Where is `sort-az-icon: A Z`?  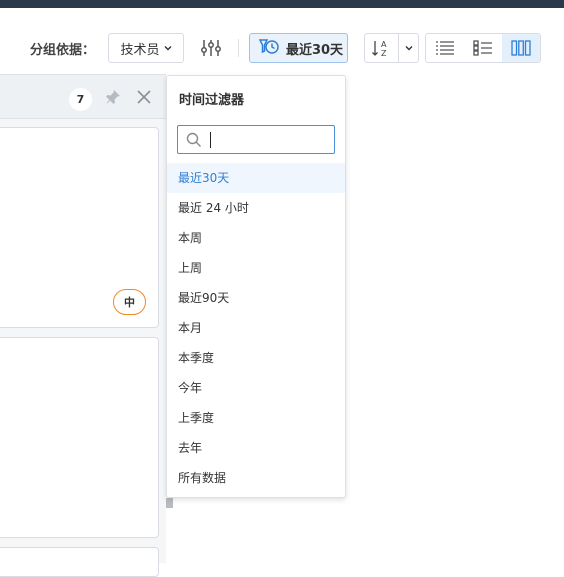 sort-az-icon: A Z is located at coordinates (379, 49).